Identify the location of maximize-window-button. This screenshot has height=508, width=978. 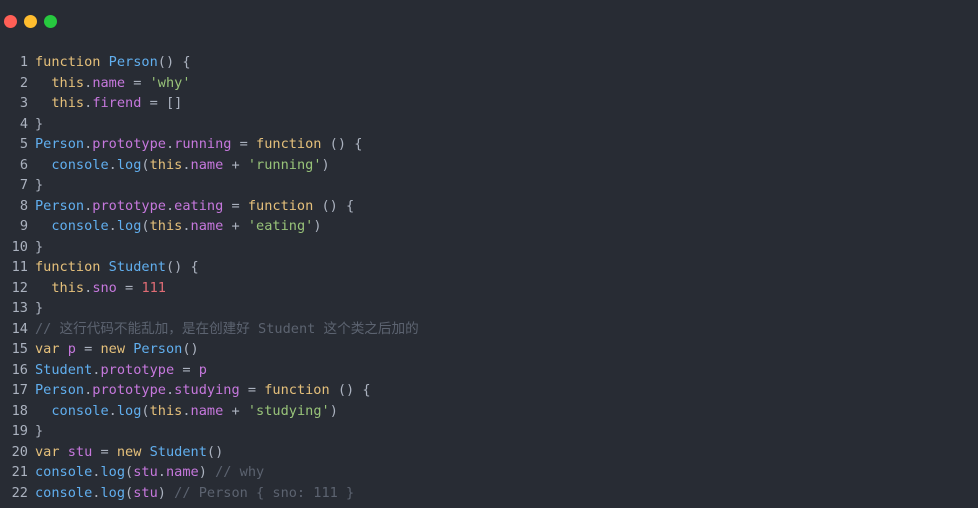
(50, 21).